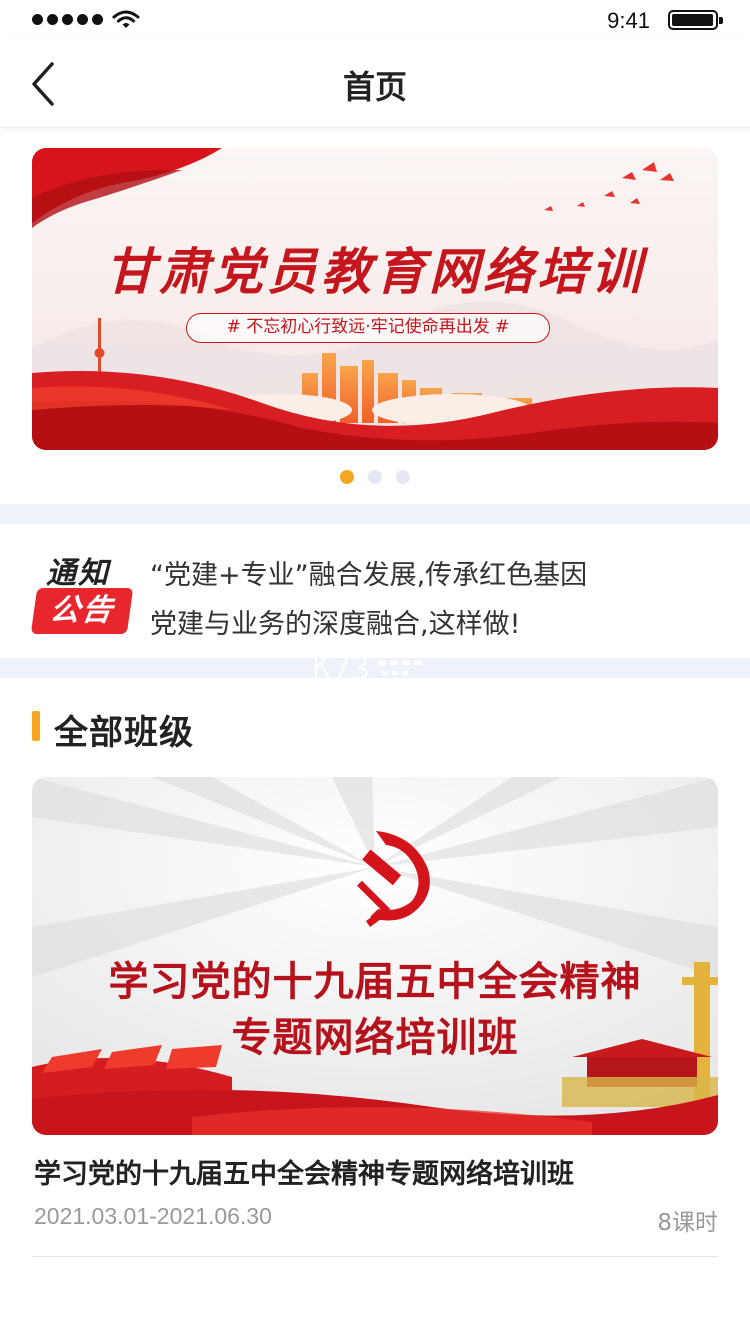  Describe the element at coordinates (374, 87) in the screenshot. I see `page-title: 首页` at that location.